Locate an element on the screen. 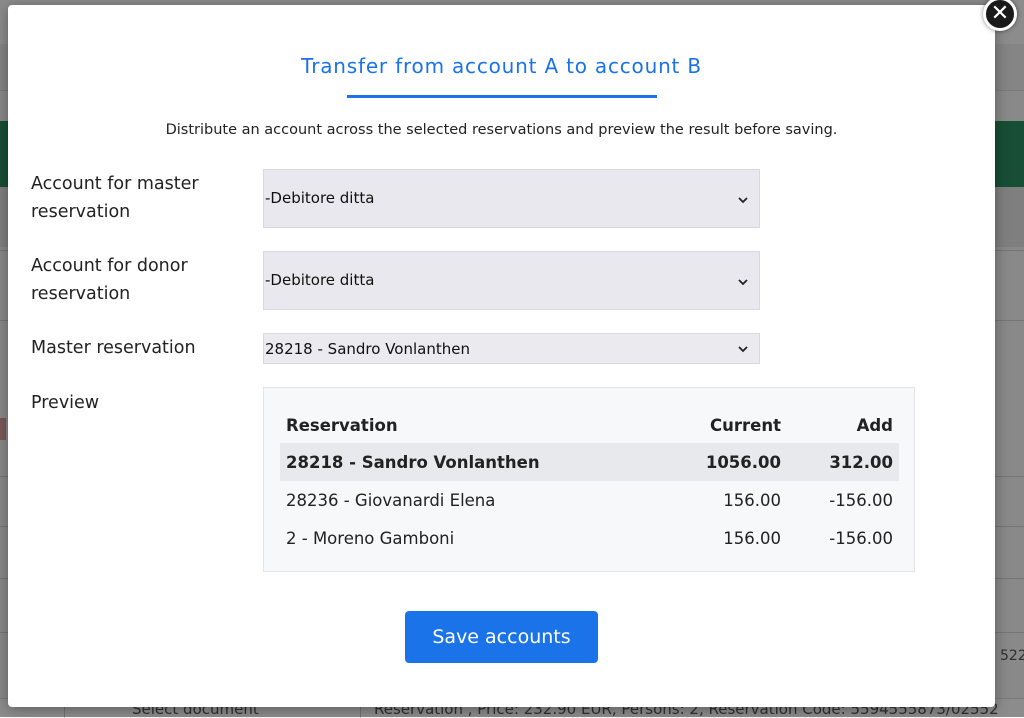 Image resolution: width=1024 pixels, height=718 pixels. preview-header-row: Reservation Current Add is located at coordinates (589, 425).